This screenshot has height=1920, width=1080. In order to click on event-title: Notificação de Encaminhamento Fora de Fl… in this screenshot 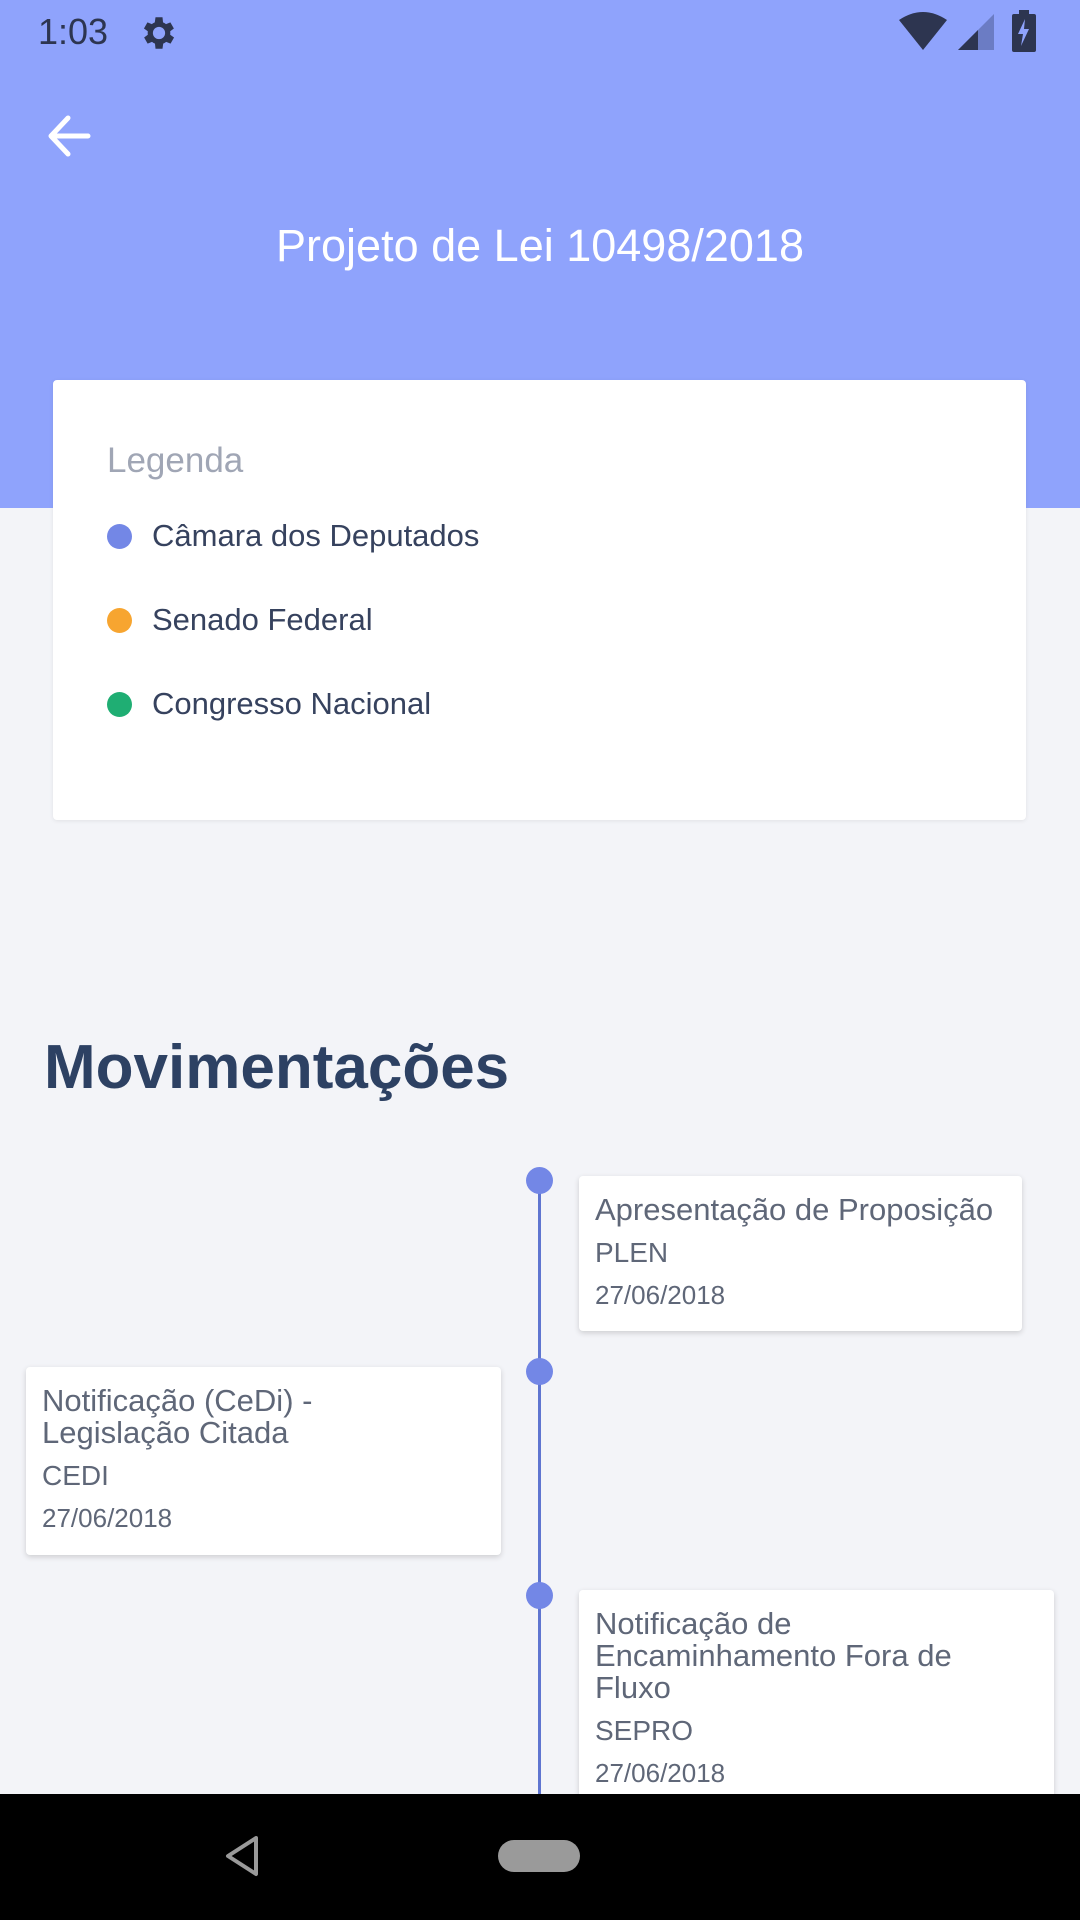, I will do `click(773, 1655)`.